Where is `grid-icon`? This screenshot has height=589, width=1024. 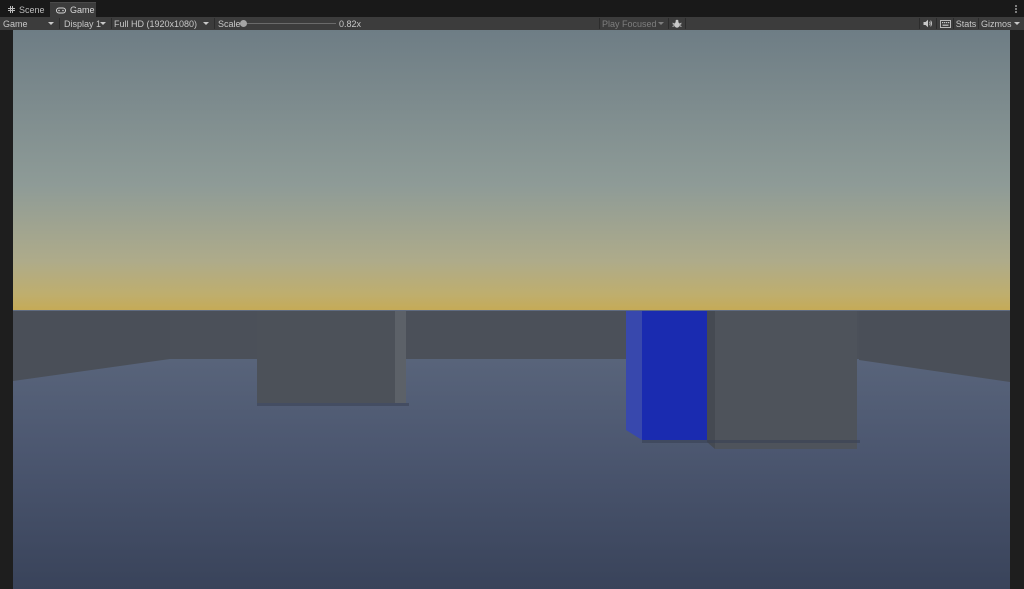
grid-icon is located at coordinates (11, 9).